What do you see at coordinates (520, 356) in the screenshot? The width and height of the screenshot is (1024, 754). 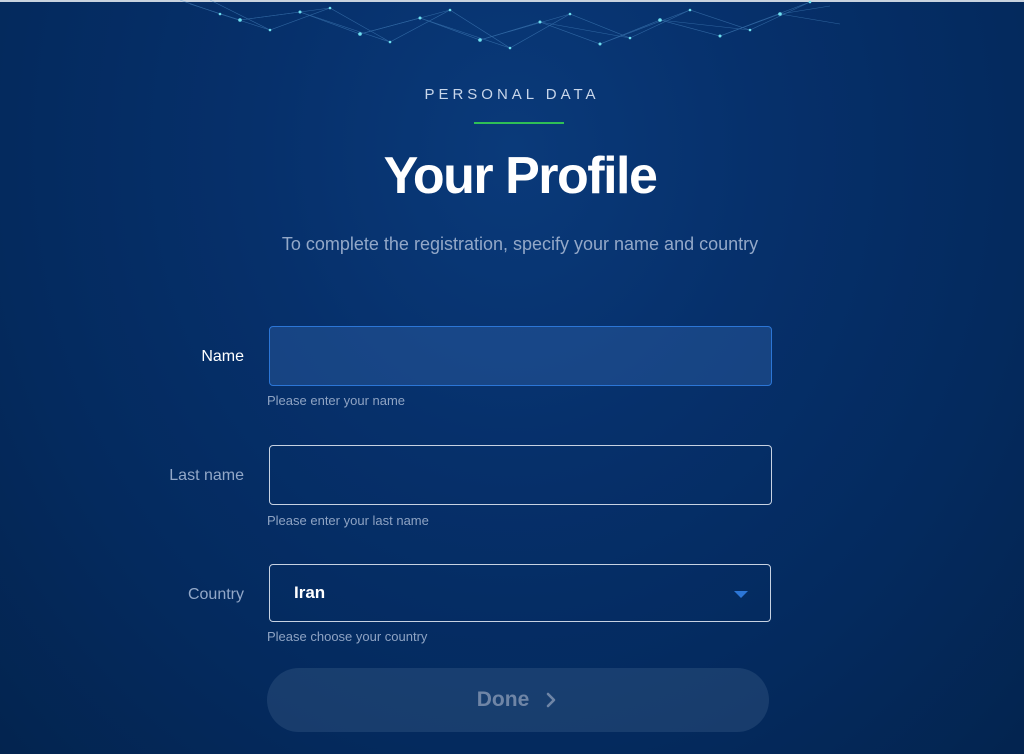 I see `name-input` at bounding box center [520, 356].